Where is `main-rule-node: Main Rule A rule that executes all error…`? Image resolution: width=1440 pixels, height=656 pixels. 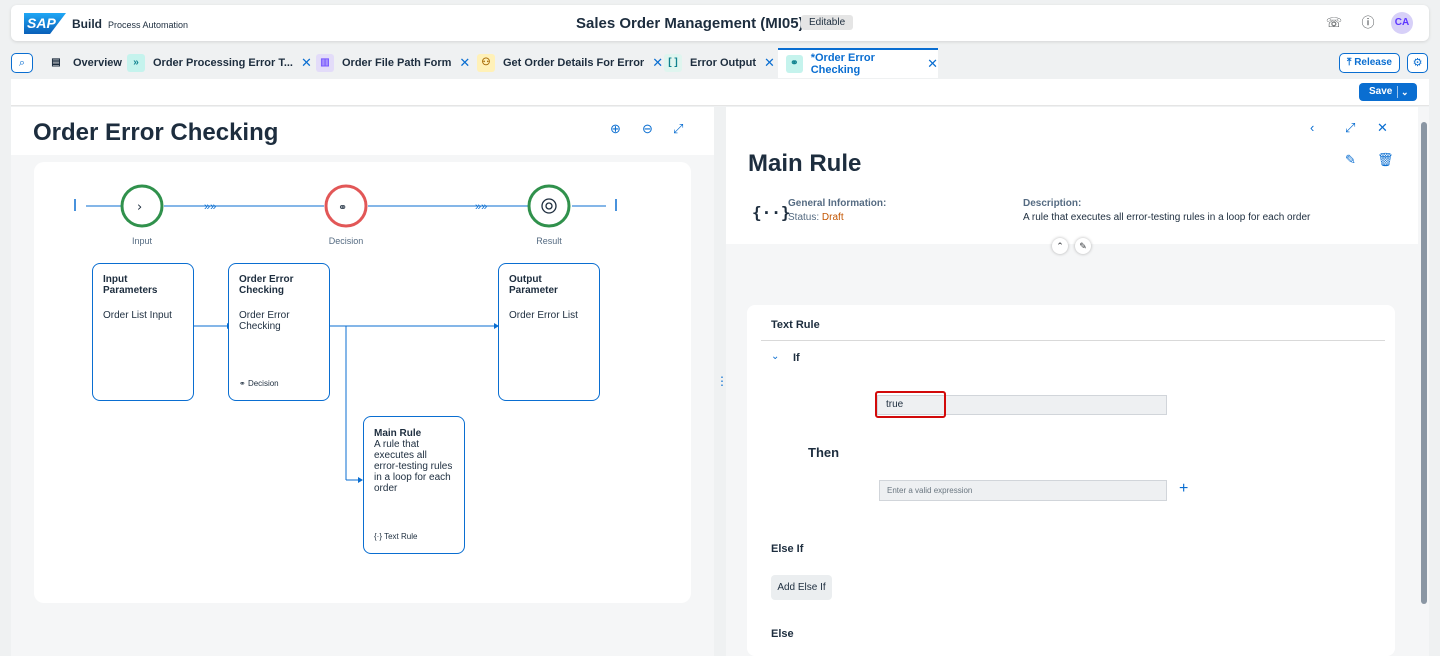 main-rule-node: Main Rule A rule that executes all error… is located at coordinates (414, 485).